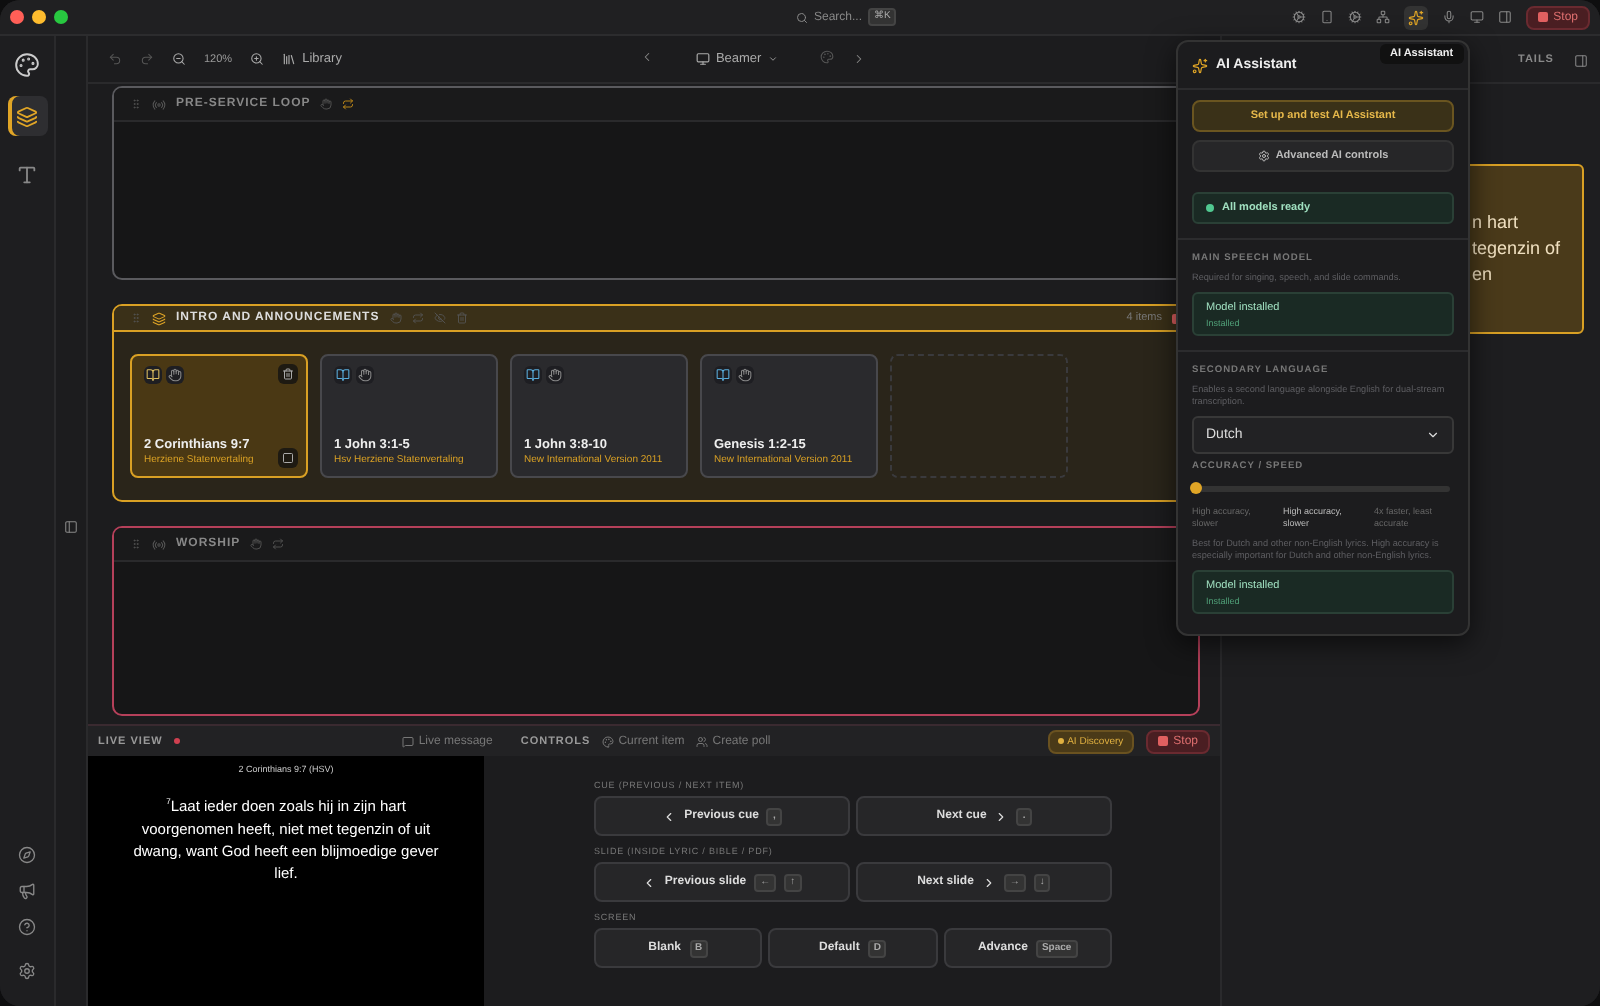  What do you see at coordinates (61, 17) in the screenshot?
I see `maximize-button` at bounding box center [61, 17].